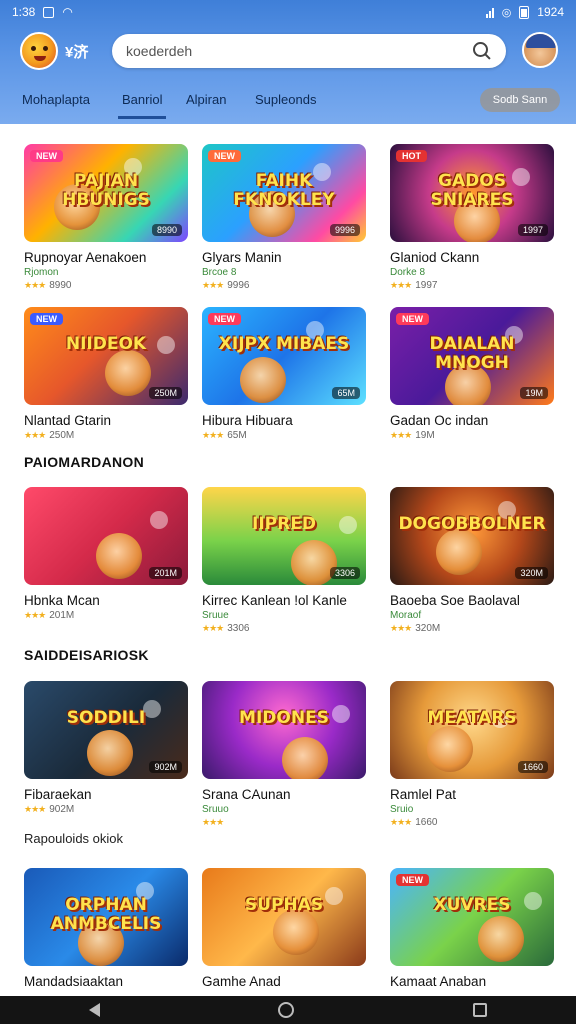  Describe the element at coordinates (284, 794) in the screenshot. I see `game-title: Srana CAunan` at that location.